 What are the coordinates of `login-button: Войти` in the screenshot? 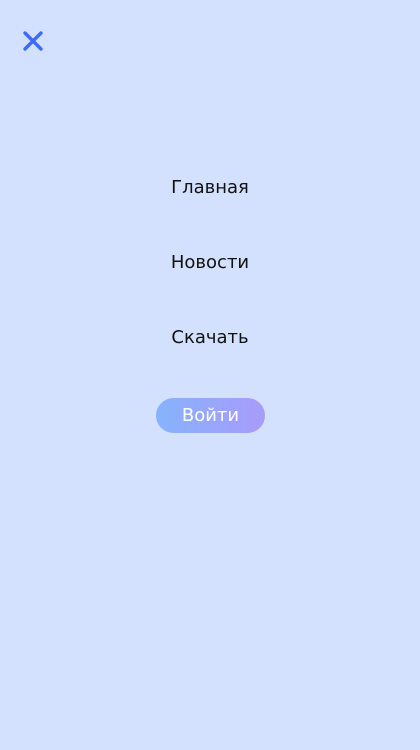 It's located at (210, 415).